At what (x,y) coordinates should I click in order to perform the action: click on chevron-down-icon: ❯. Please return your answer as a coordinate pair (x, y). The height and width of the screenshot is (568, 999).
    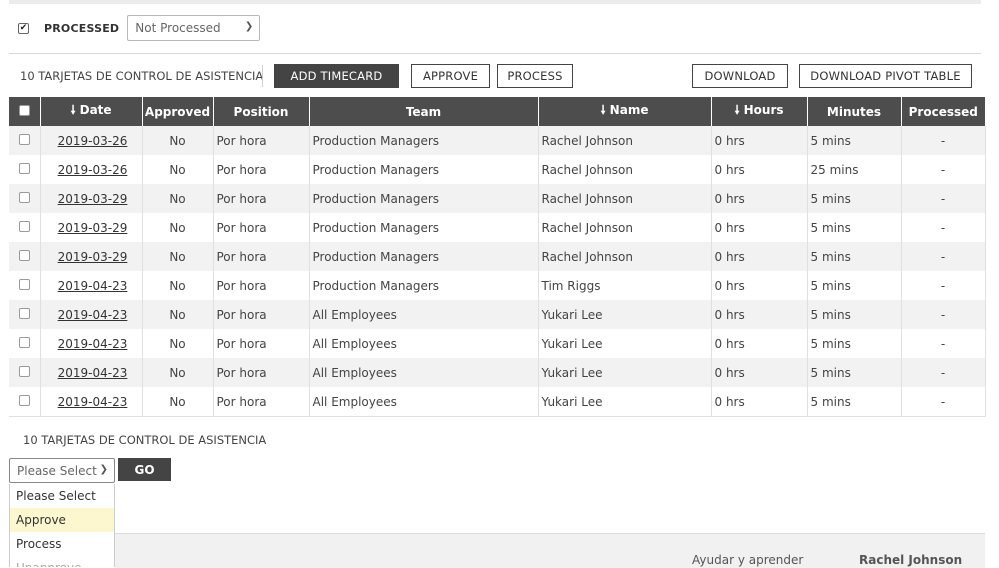
    Looking at the image, I should click on (249, 26).